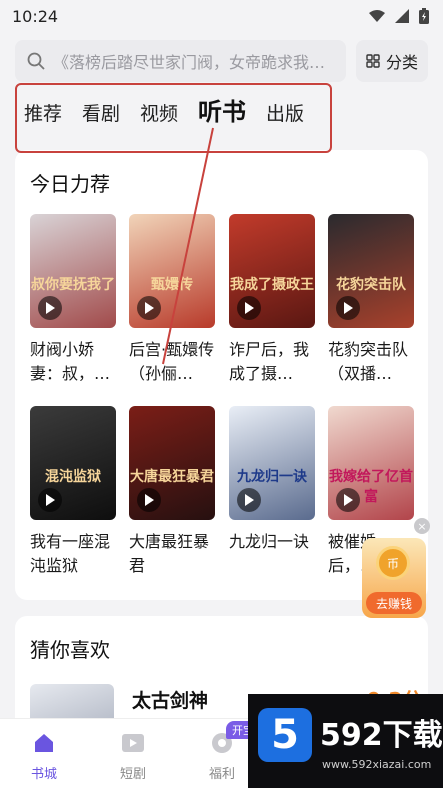 This screenshot has height=788, width=443. I want to click on annotation-arrow-line, so click(188, 246).